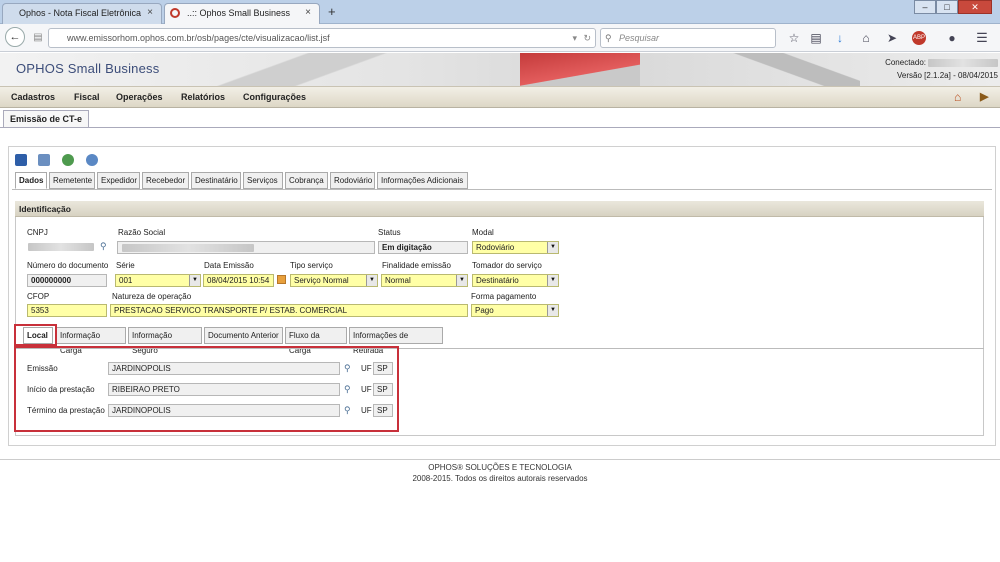 The width and height of the screenshot is (1000, 562). What do you see at coordinates (424, 280) in the screenshot?
I see `finalidade-select: Normal ▼` at bounding box center [424, 280].